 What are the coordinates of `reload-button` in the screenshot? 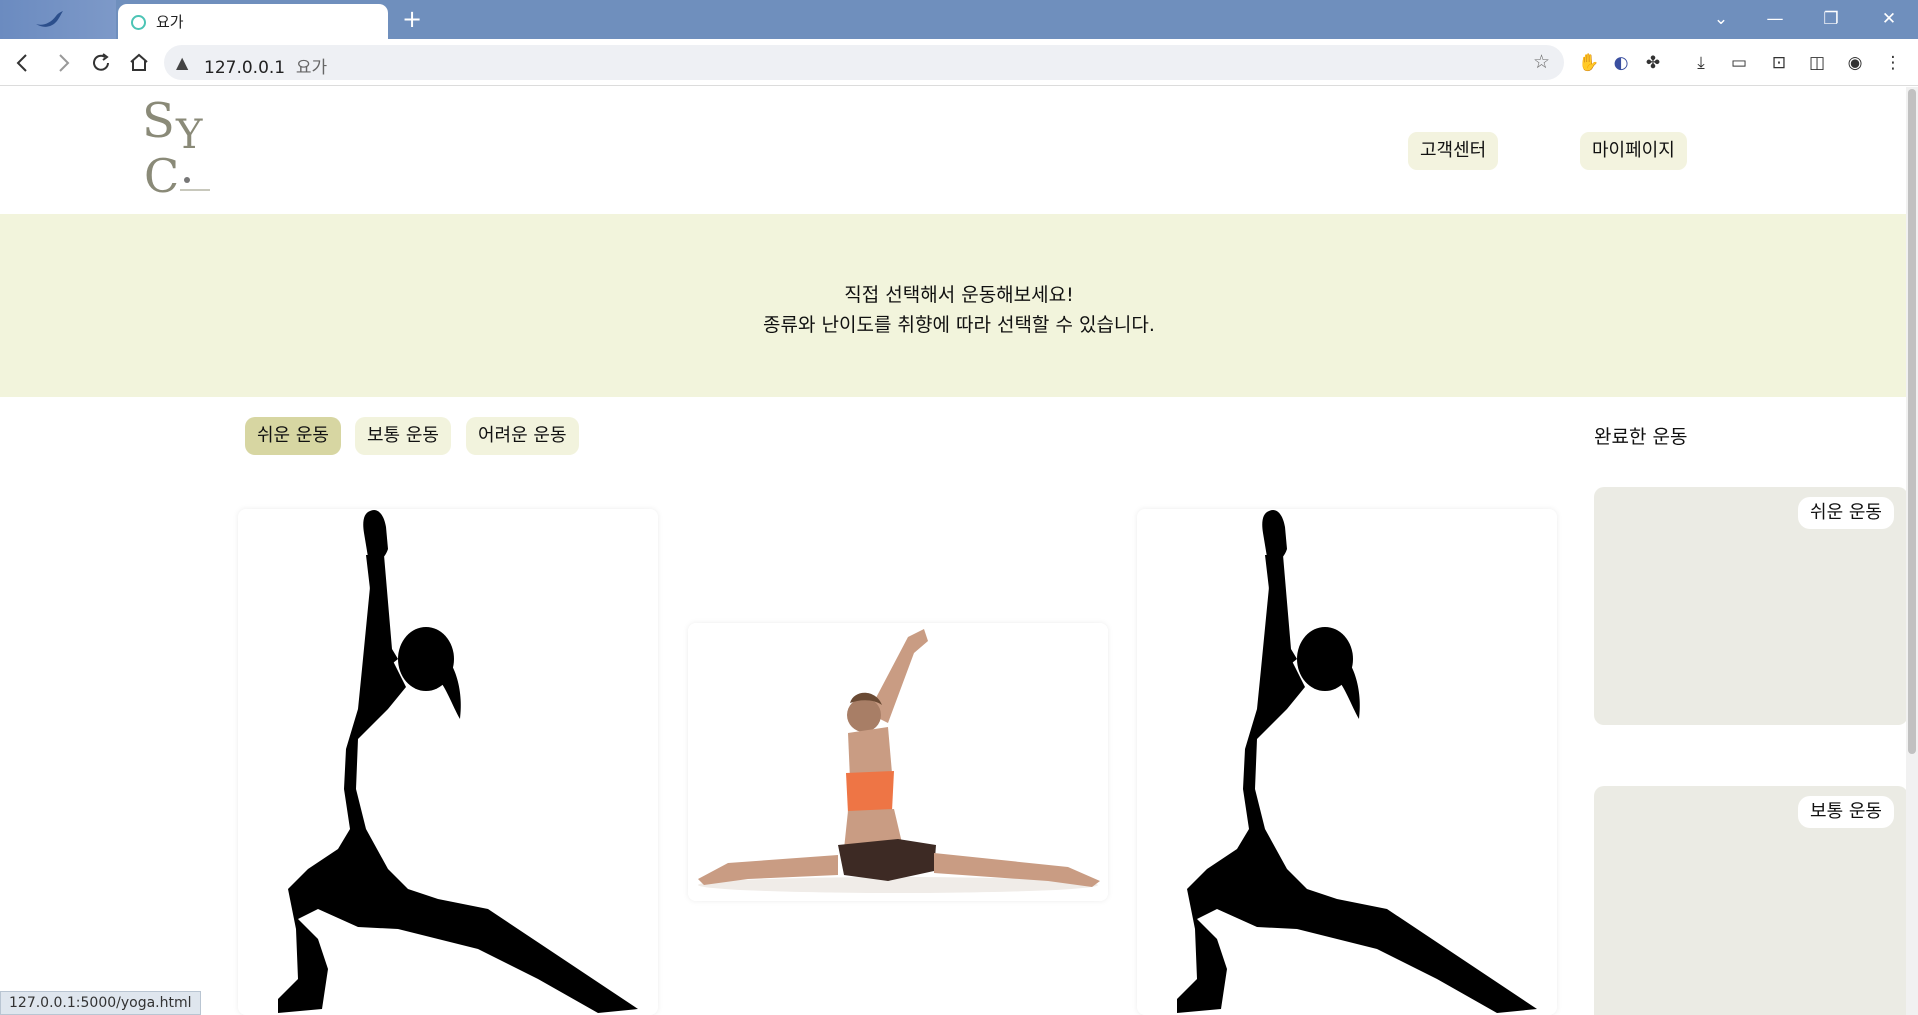 It's located at (101, 63).